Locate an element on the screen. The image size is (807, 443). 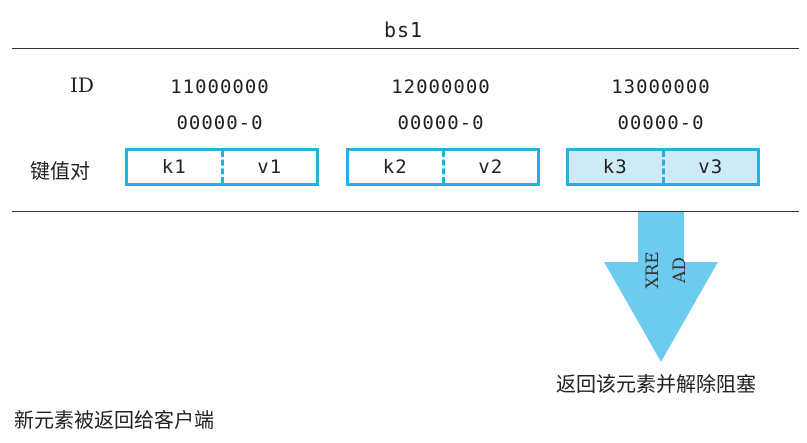
entry-1-id-line2: 00000-0 is located at coordinates (220, 123).